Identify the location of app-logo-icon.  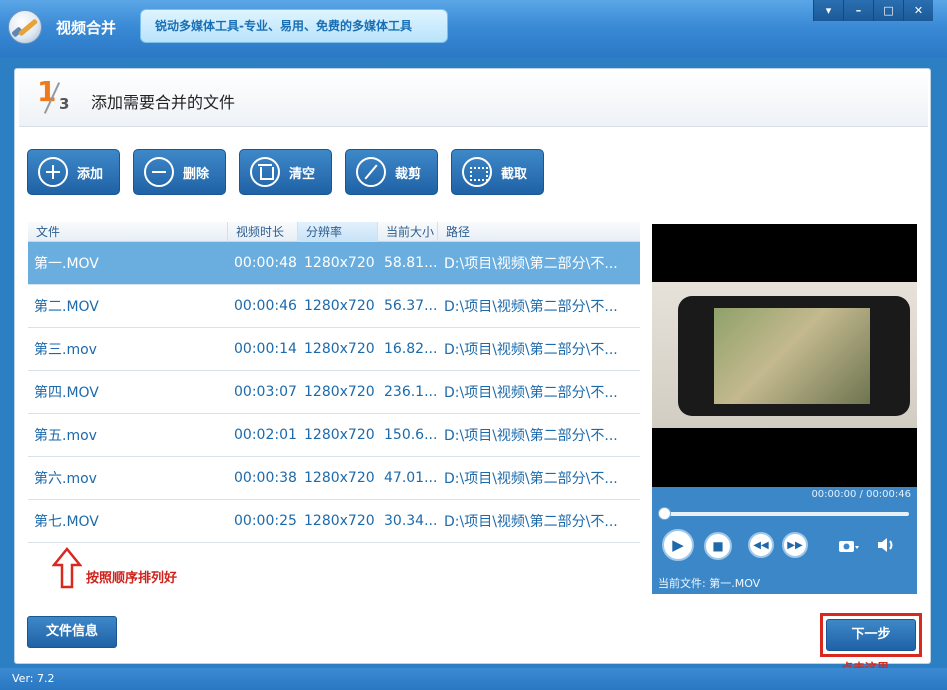
(25, 27).